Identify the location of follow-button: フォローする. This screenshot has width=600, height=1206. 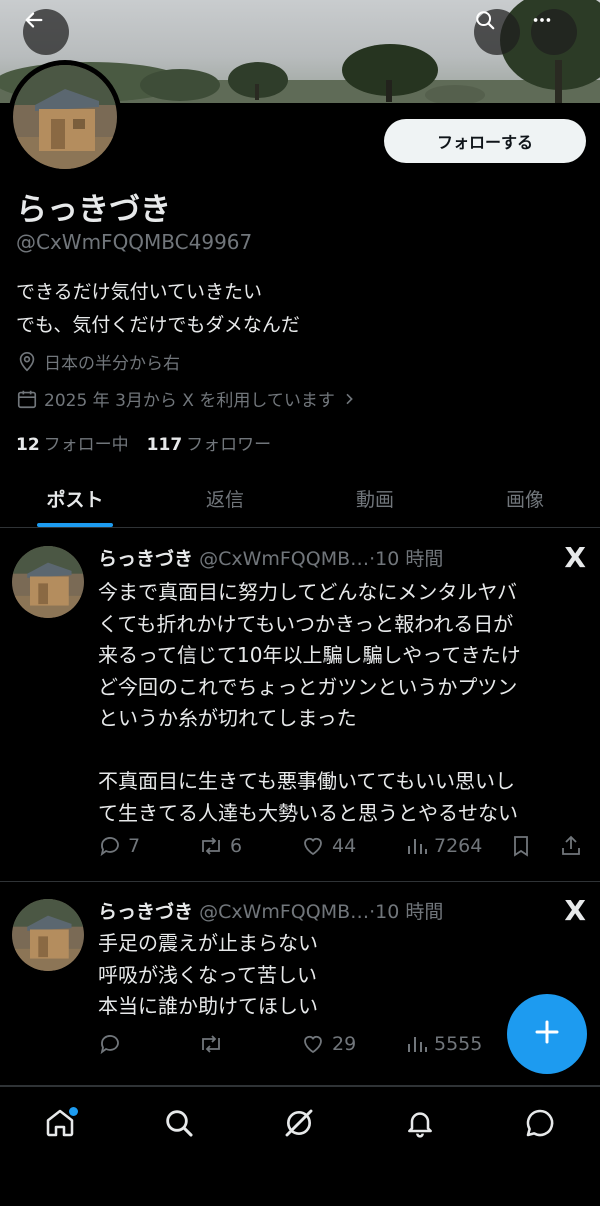
(485, 141).